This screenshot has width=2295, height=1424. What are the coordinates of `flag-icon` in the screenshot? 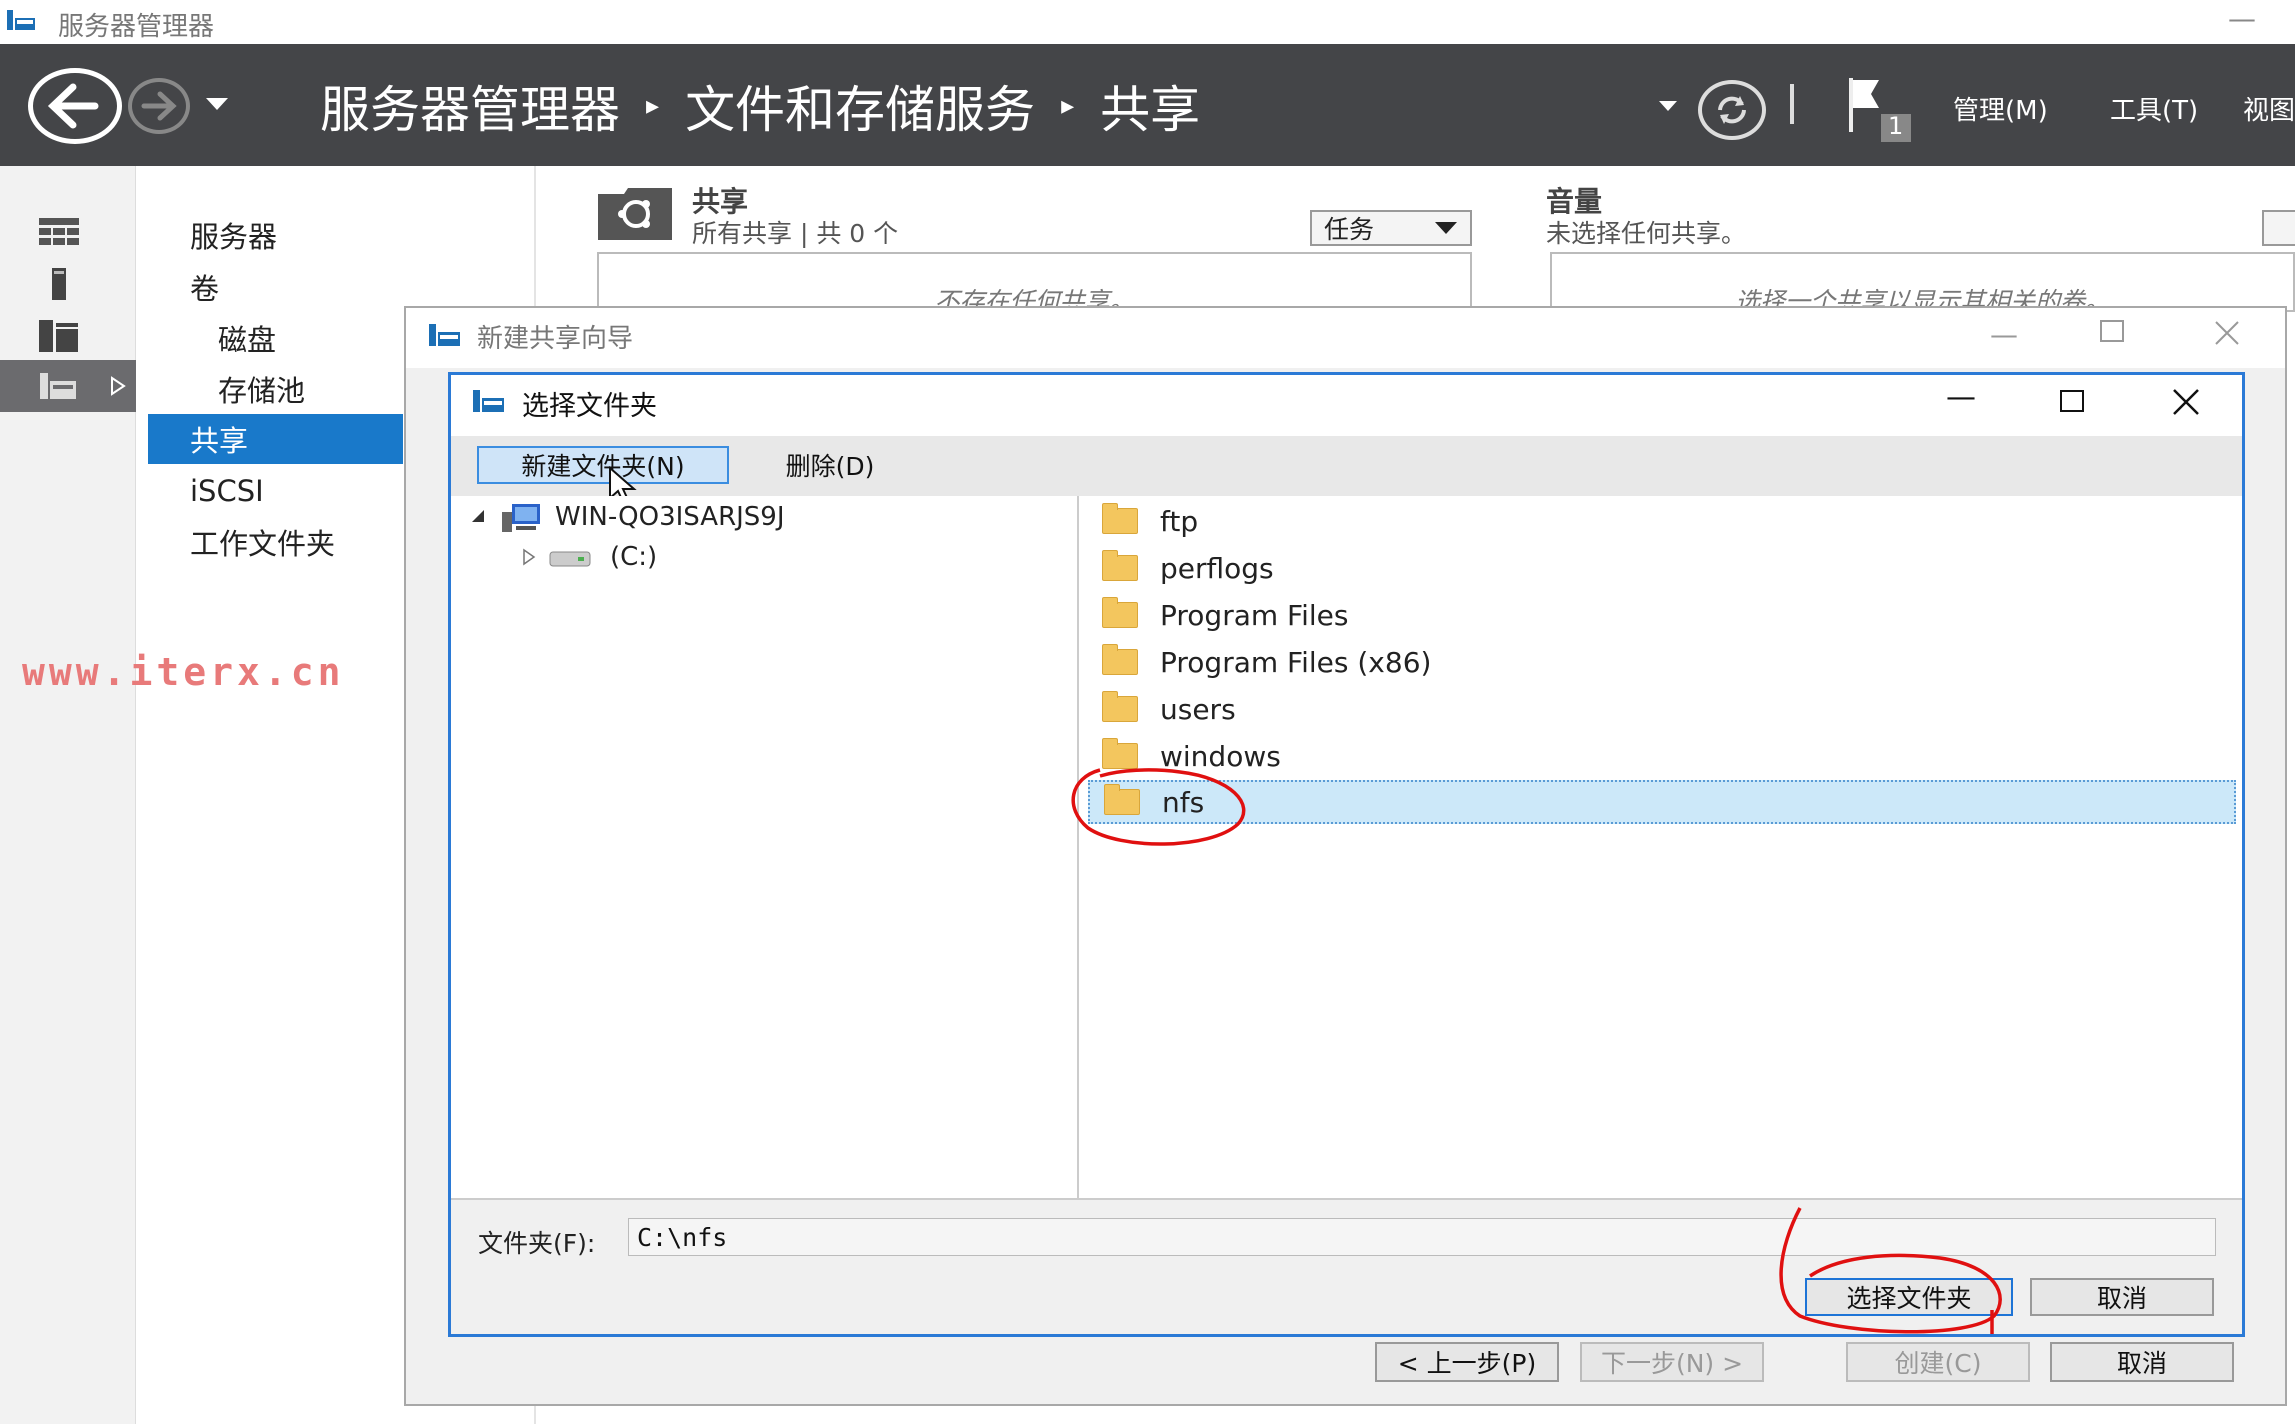 It's located at (1880, 110).